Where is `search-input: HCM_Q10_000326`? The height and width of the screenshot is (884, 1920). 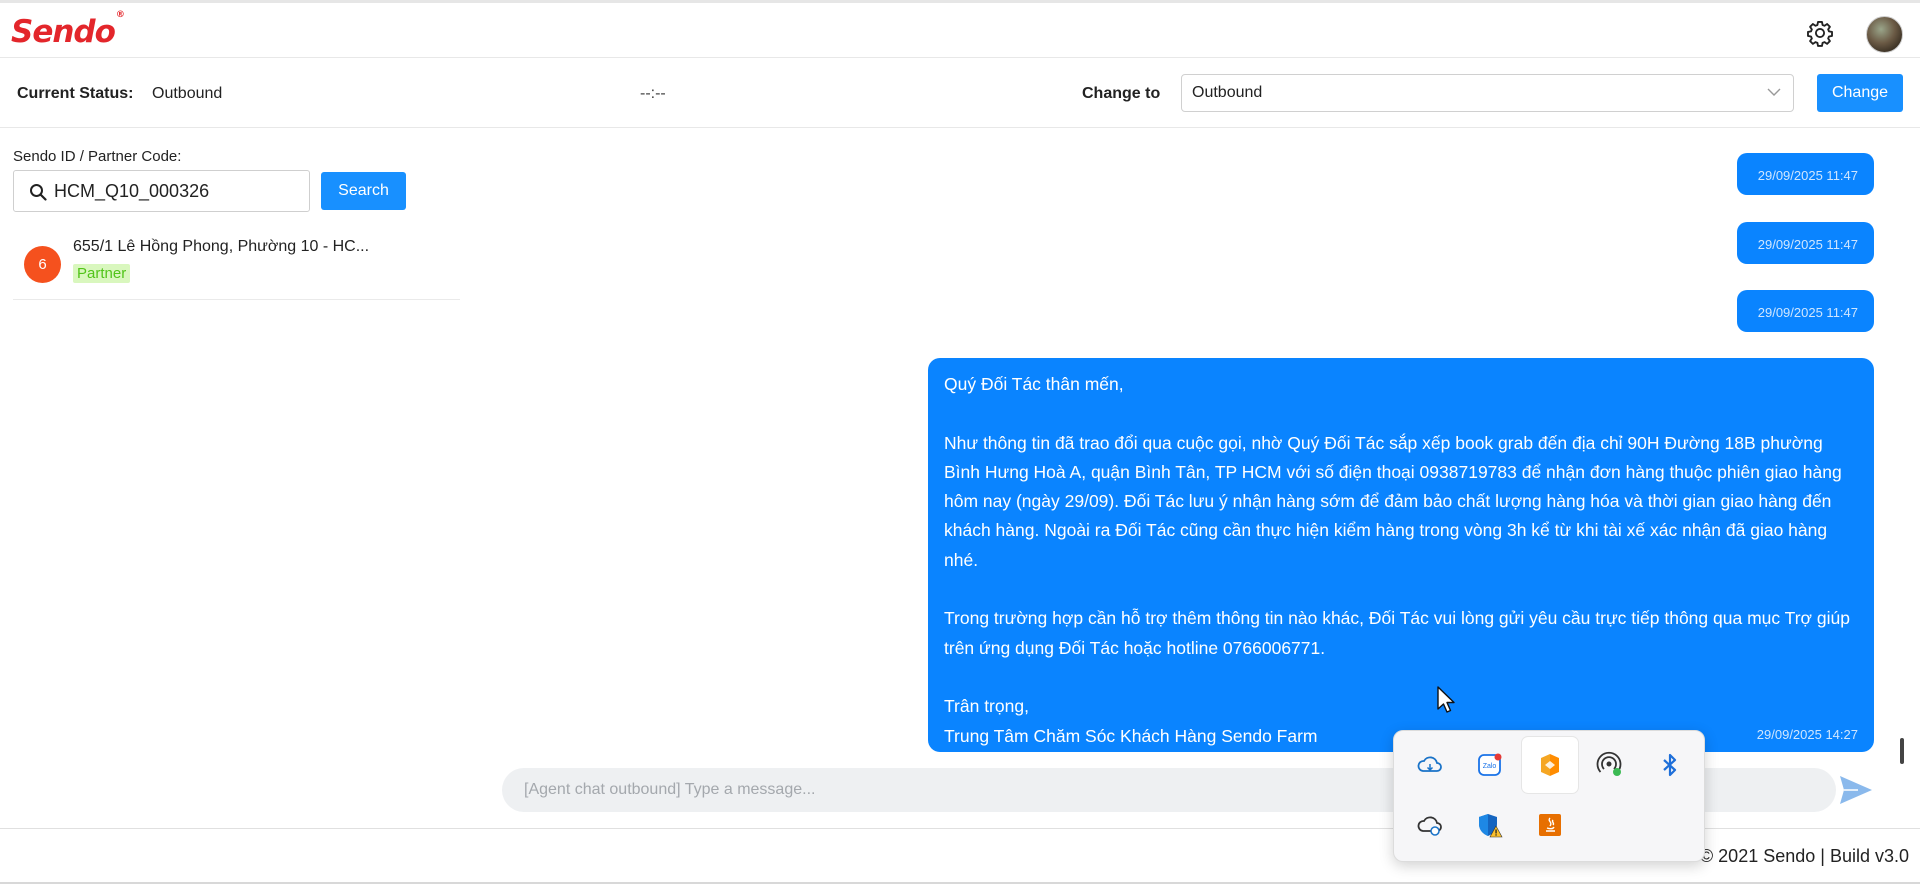 search-input: HCM_Q10_000326 is located at coordinates (161, 191).